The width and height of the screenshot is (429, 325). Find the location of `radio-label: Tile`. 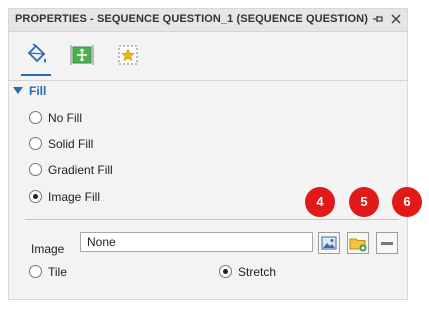

radio-label: Tile is located at coordinates (57, 272).